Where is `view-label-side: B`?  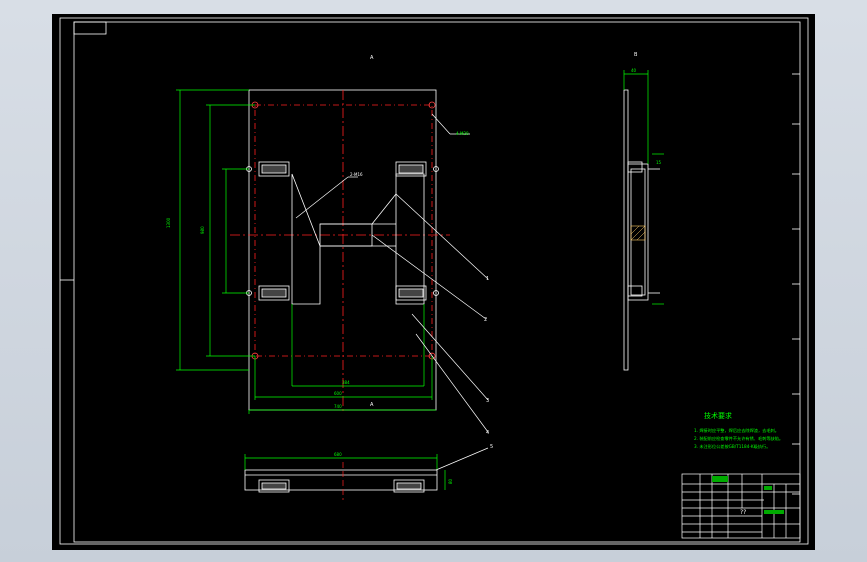 view-label-side: B is located at coordinates (636, 55).